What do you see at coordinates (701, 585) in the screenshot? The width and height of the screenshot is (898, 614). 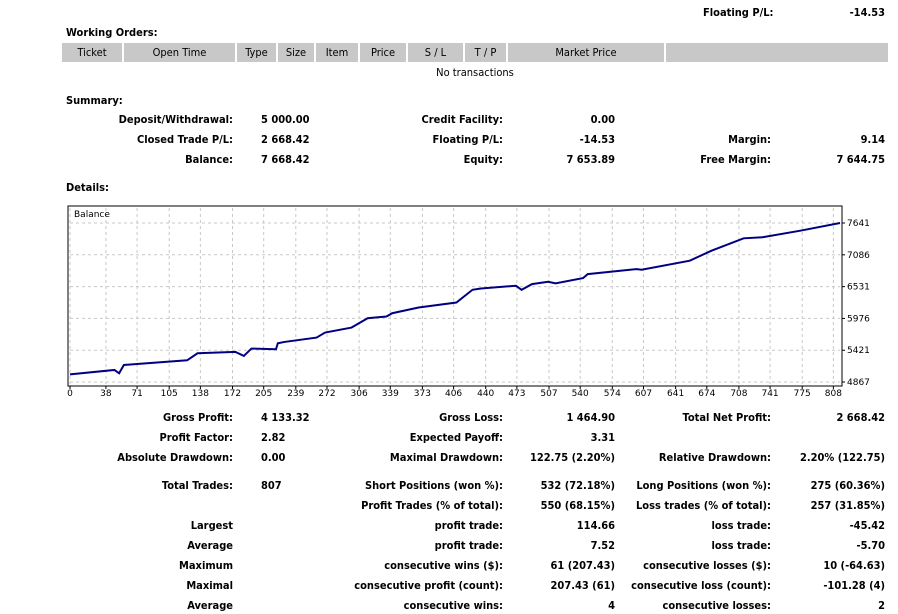 I see `stat-label: consecutive loss (count):` at bounding box center [701, 585].